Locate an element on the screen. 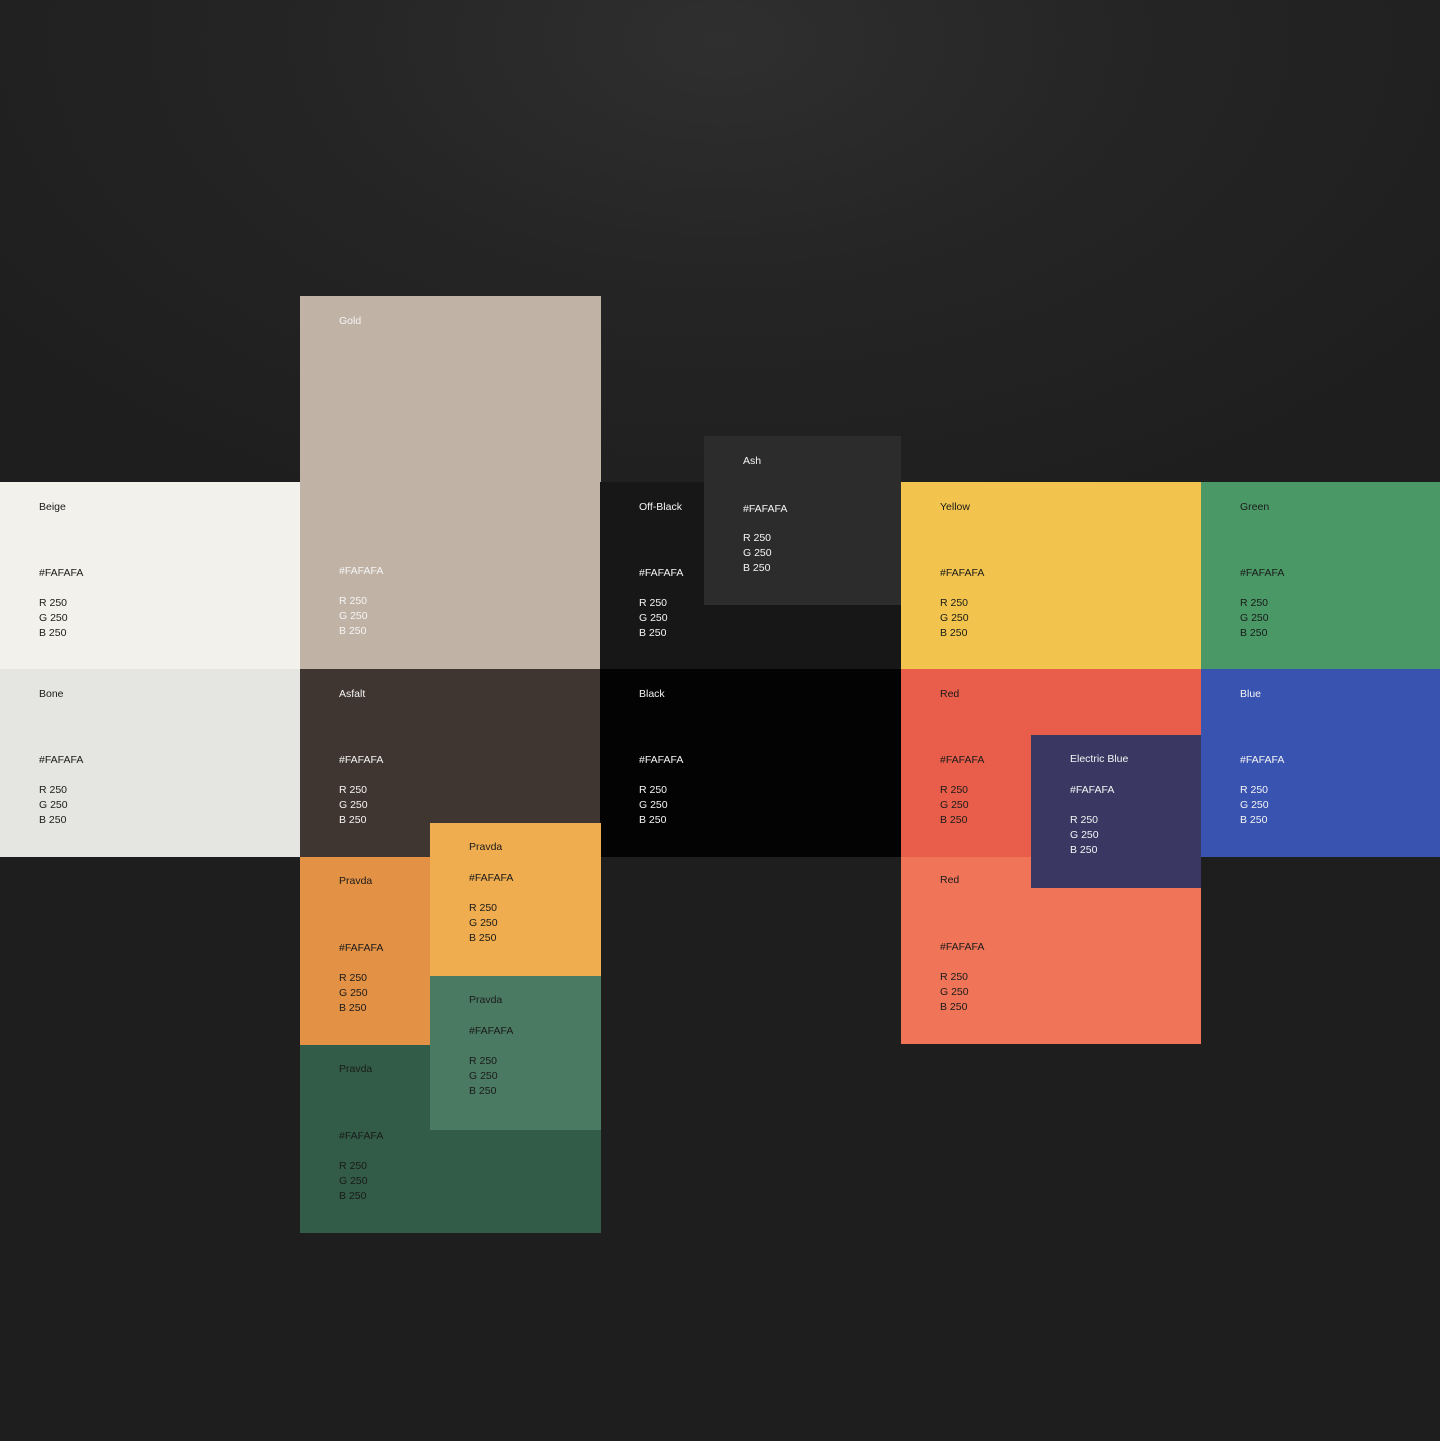  swatch-ash: Ash #FAFAFA R 250 G 250 B 250 is located at coordinates (802, 520).